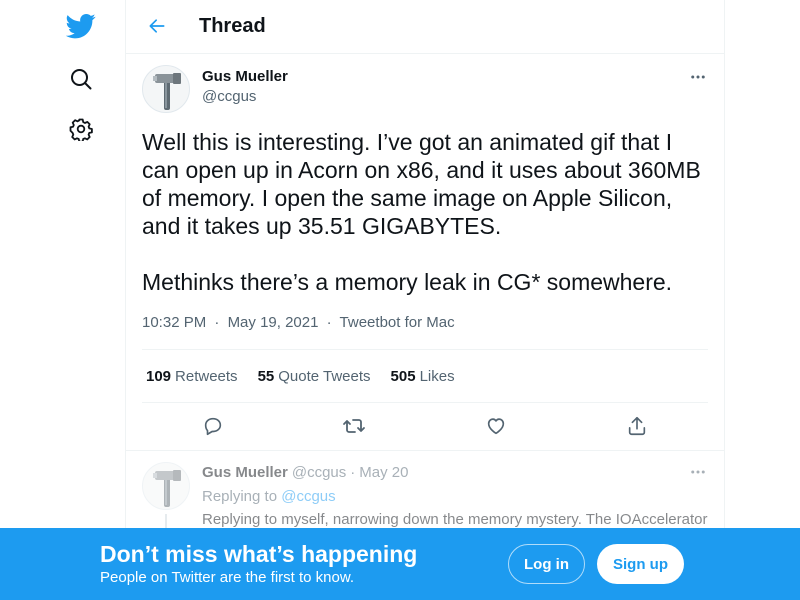  I want to click on page-title: Thread, so click(232, 26).